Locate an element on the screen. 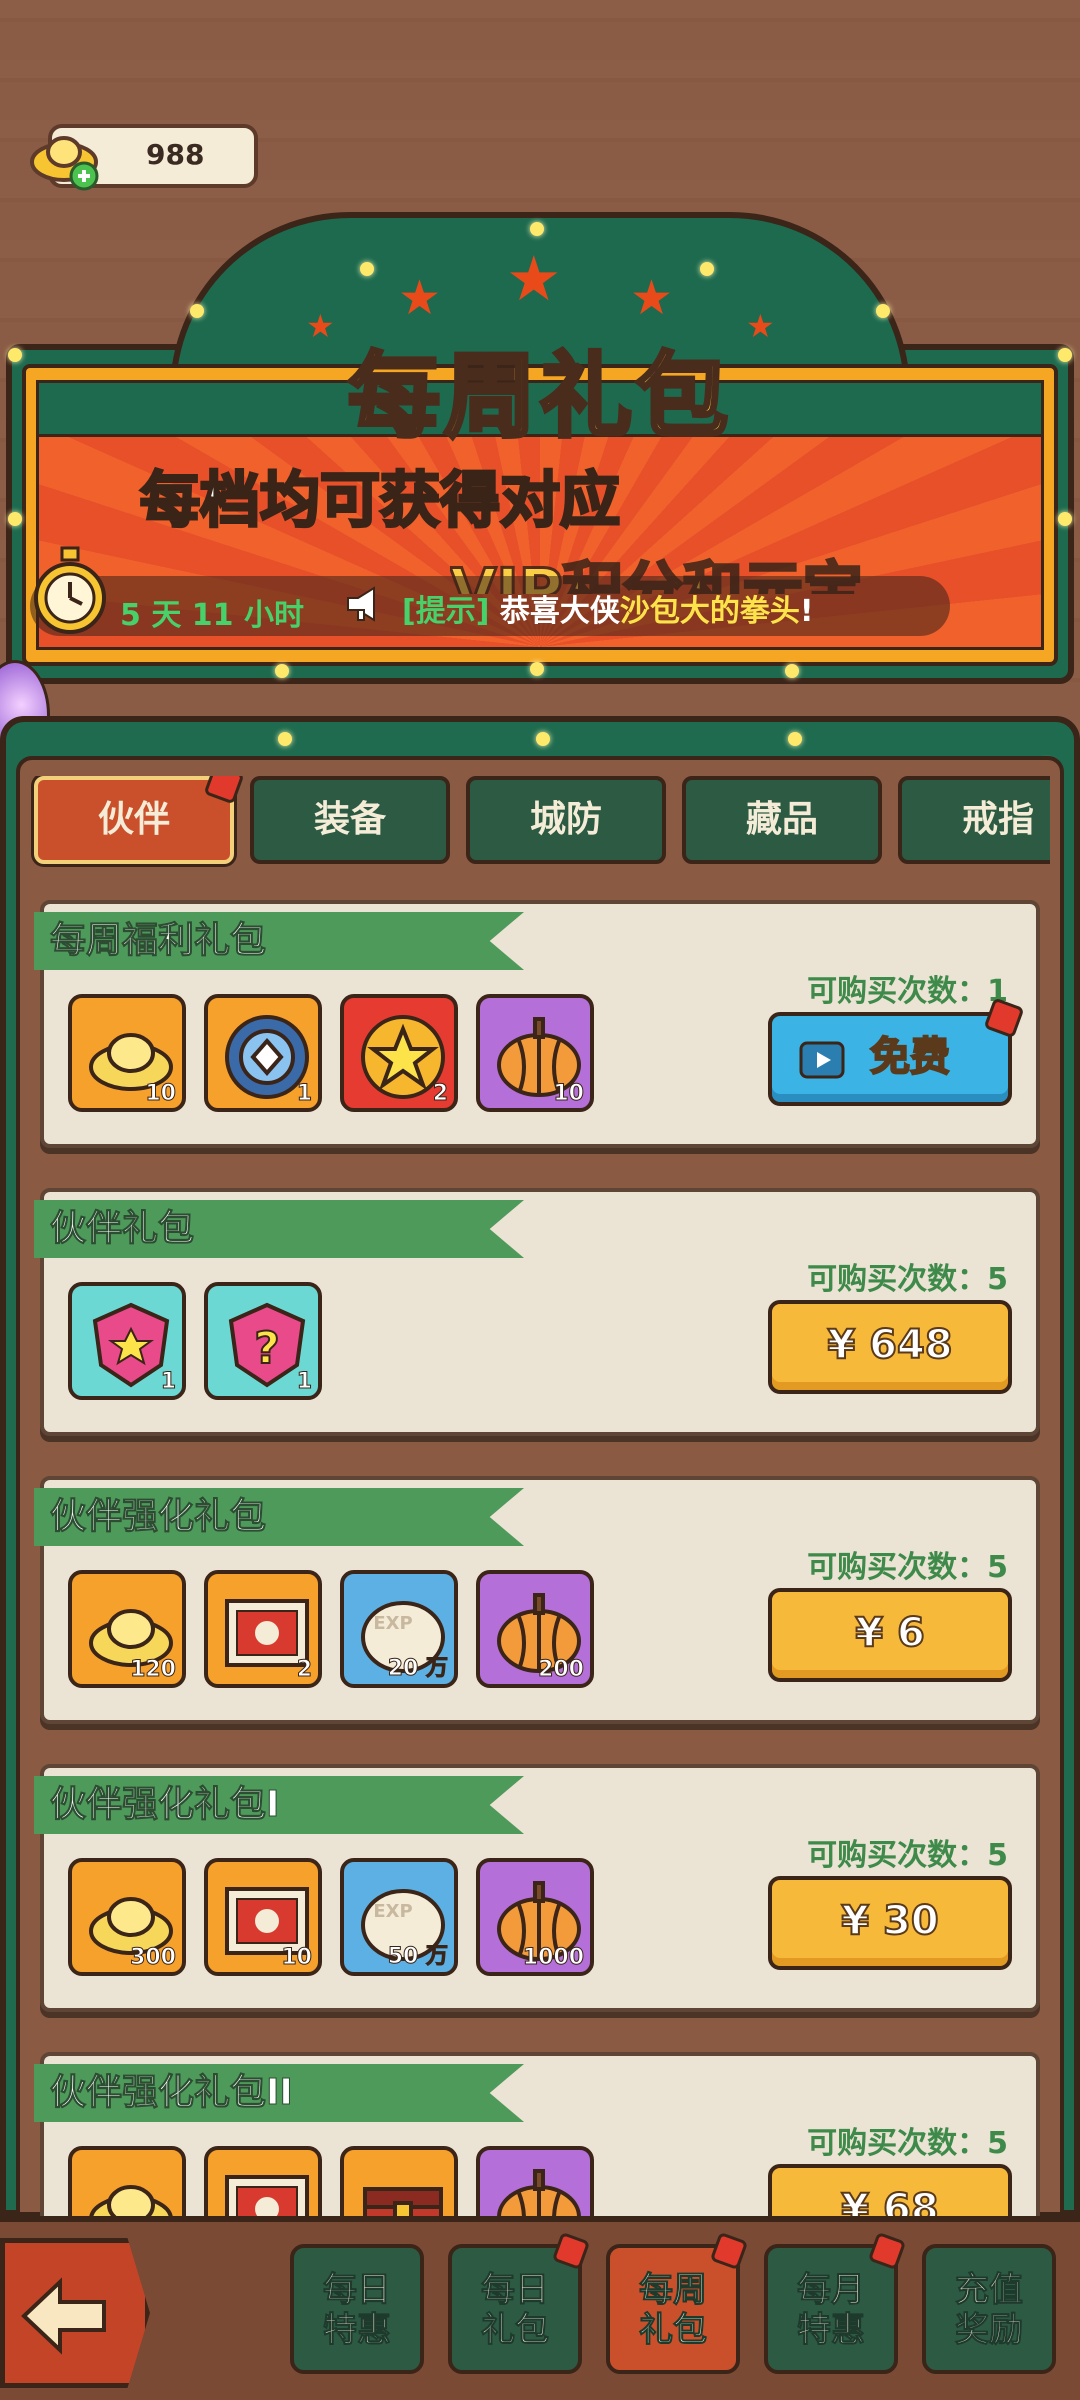  video-ad-icon is located at coordinates (822, 1060).